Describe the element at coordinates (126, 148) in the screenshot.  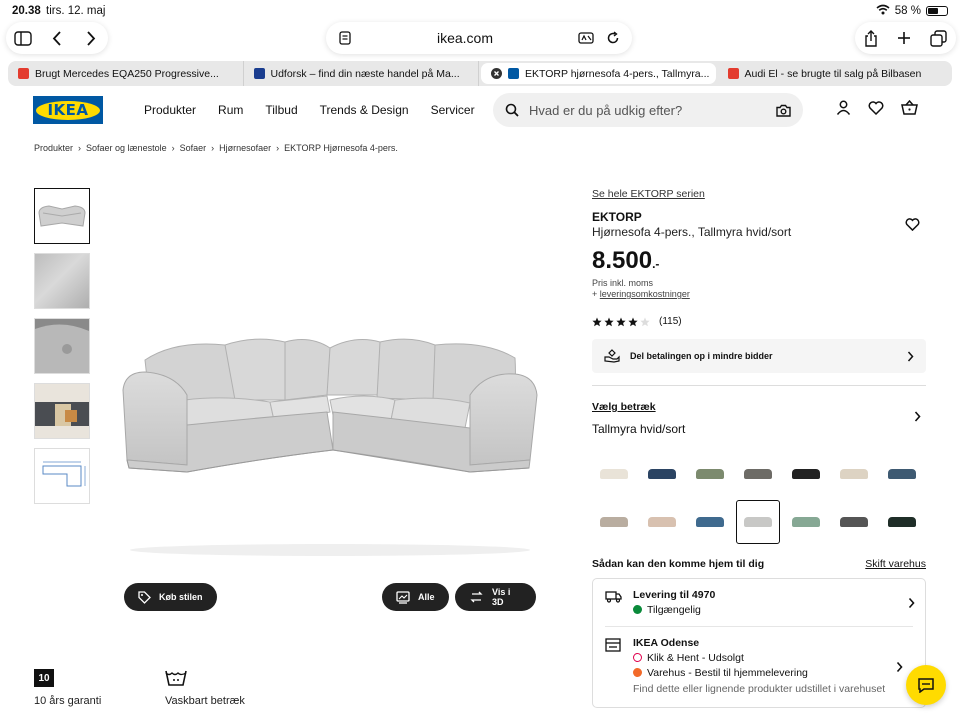
I see `breadcrumb-item: Sofaer og lænestole` at that location.